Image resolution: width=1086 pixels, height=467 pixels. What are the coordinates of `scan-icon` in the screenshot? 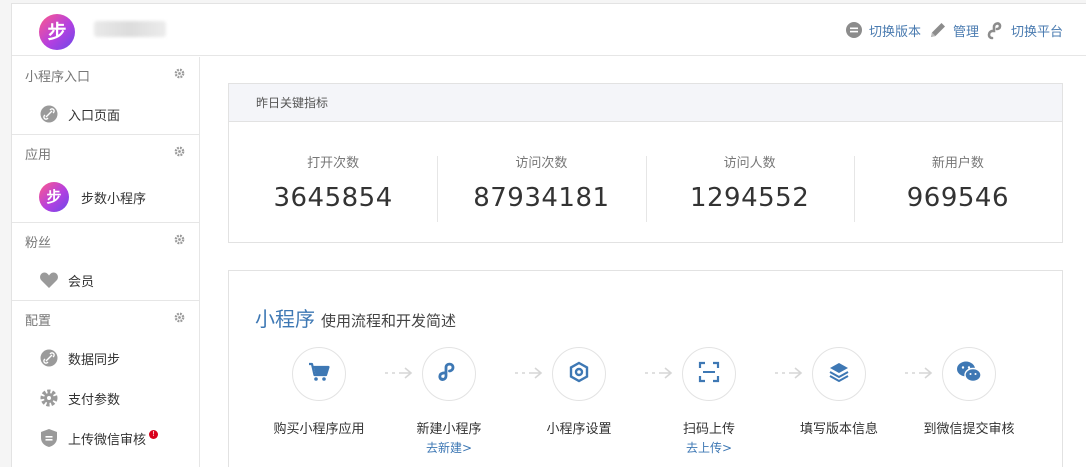 It's located at (709, 374).